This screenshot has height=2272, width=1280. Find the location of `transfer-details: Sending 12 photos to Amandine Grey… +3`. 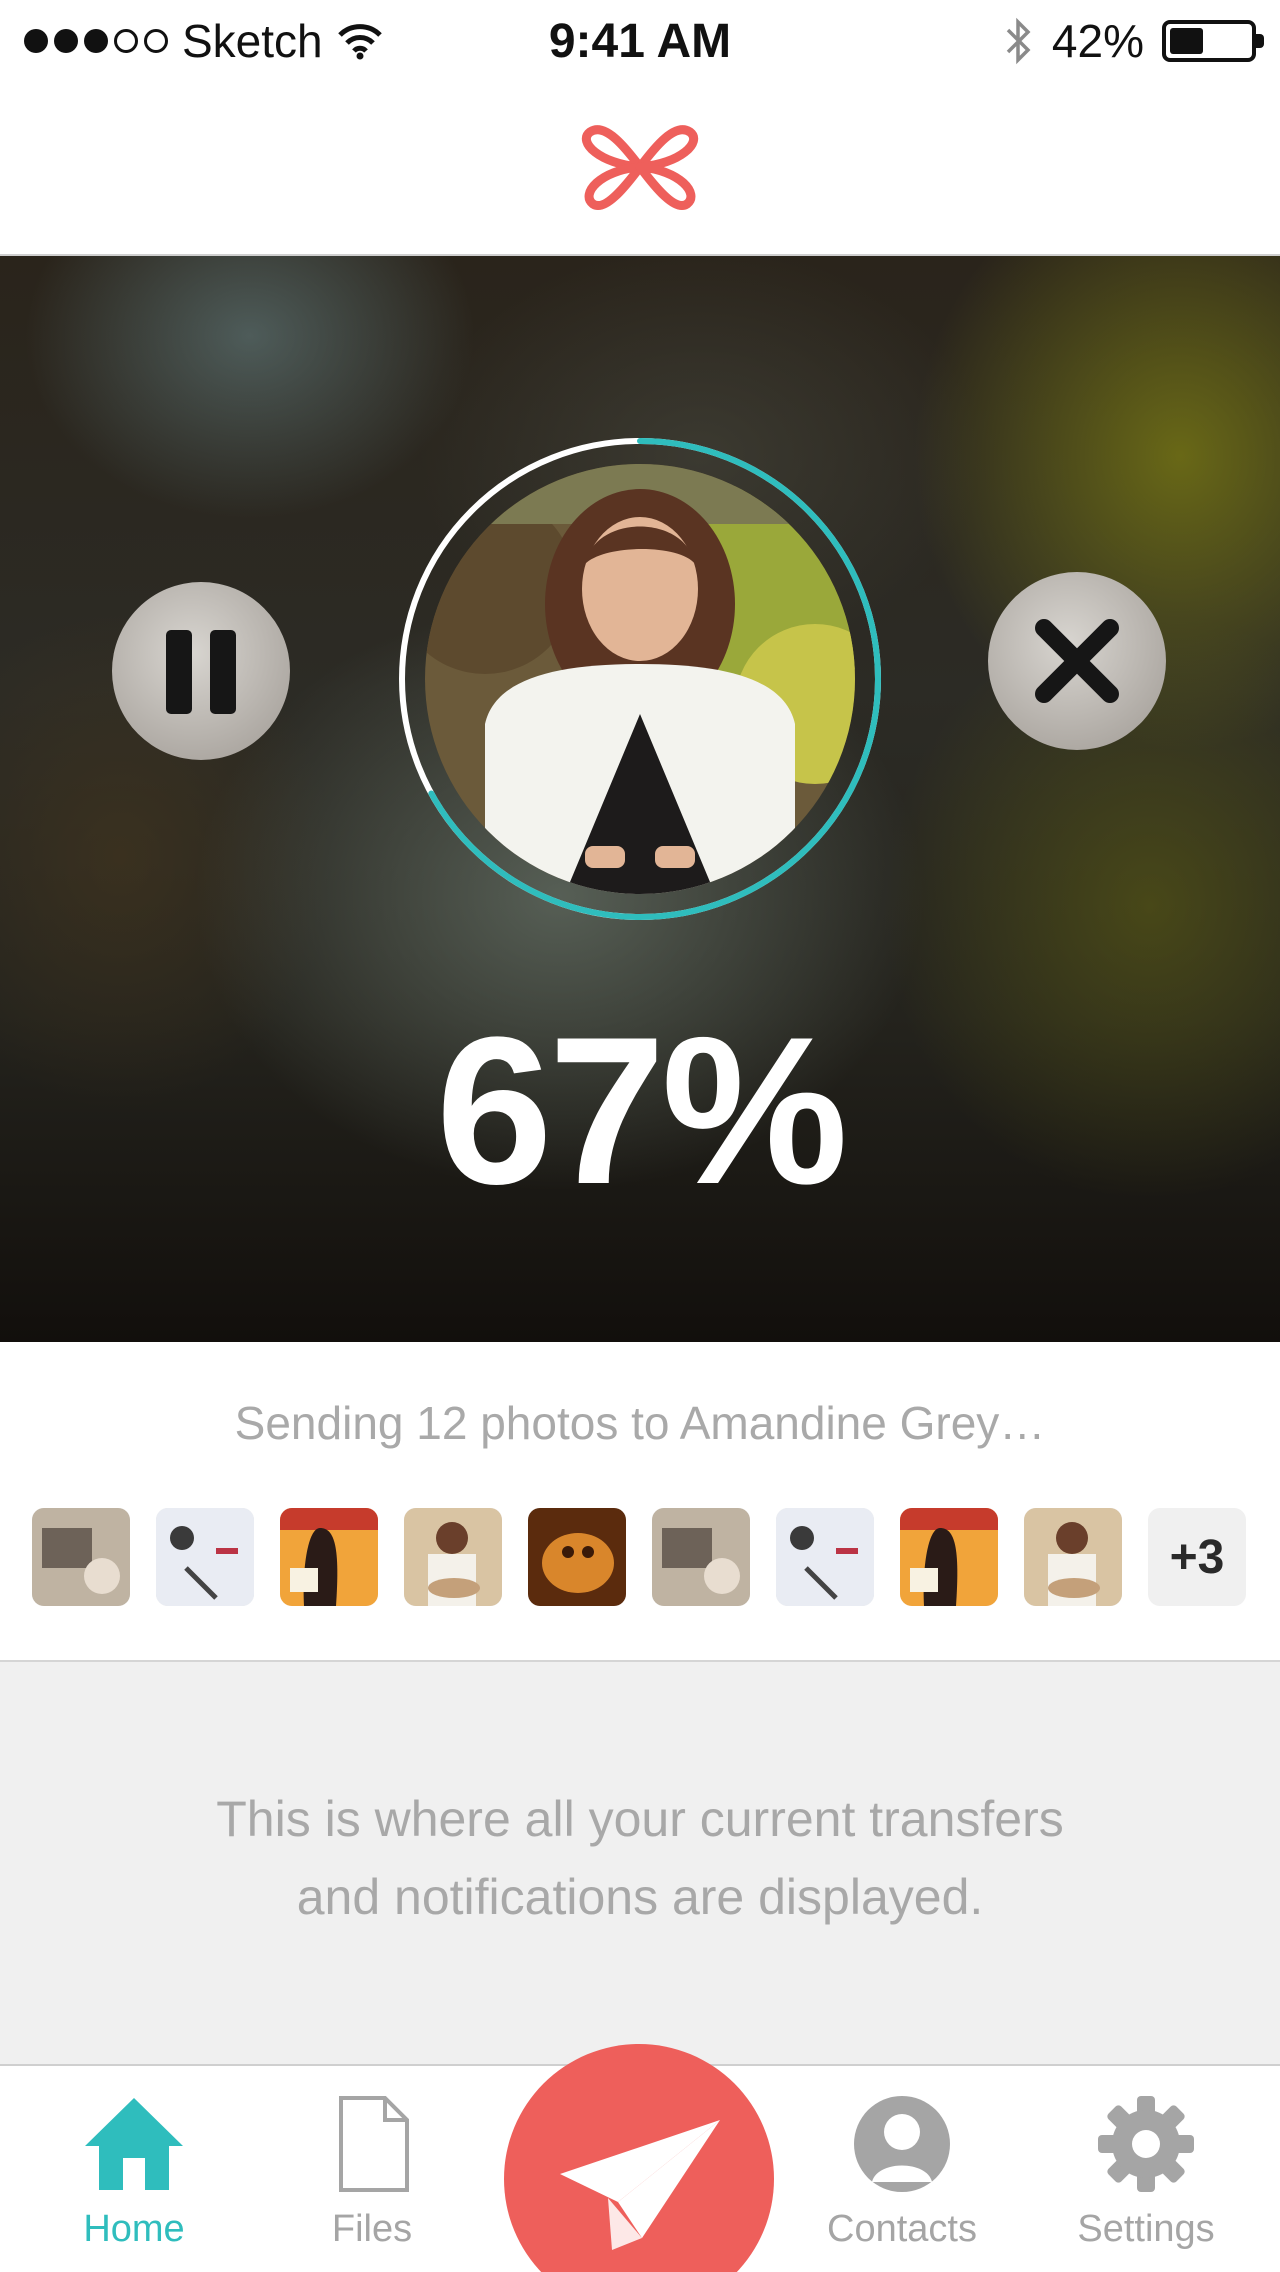

transfer-details: Sending 12 photos to Amandine Grey… +3 is located at coordinates (640, 1502).